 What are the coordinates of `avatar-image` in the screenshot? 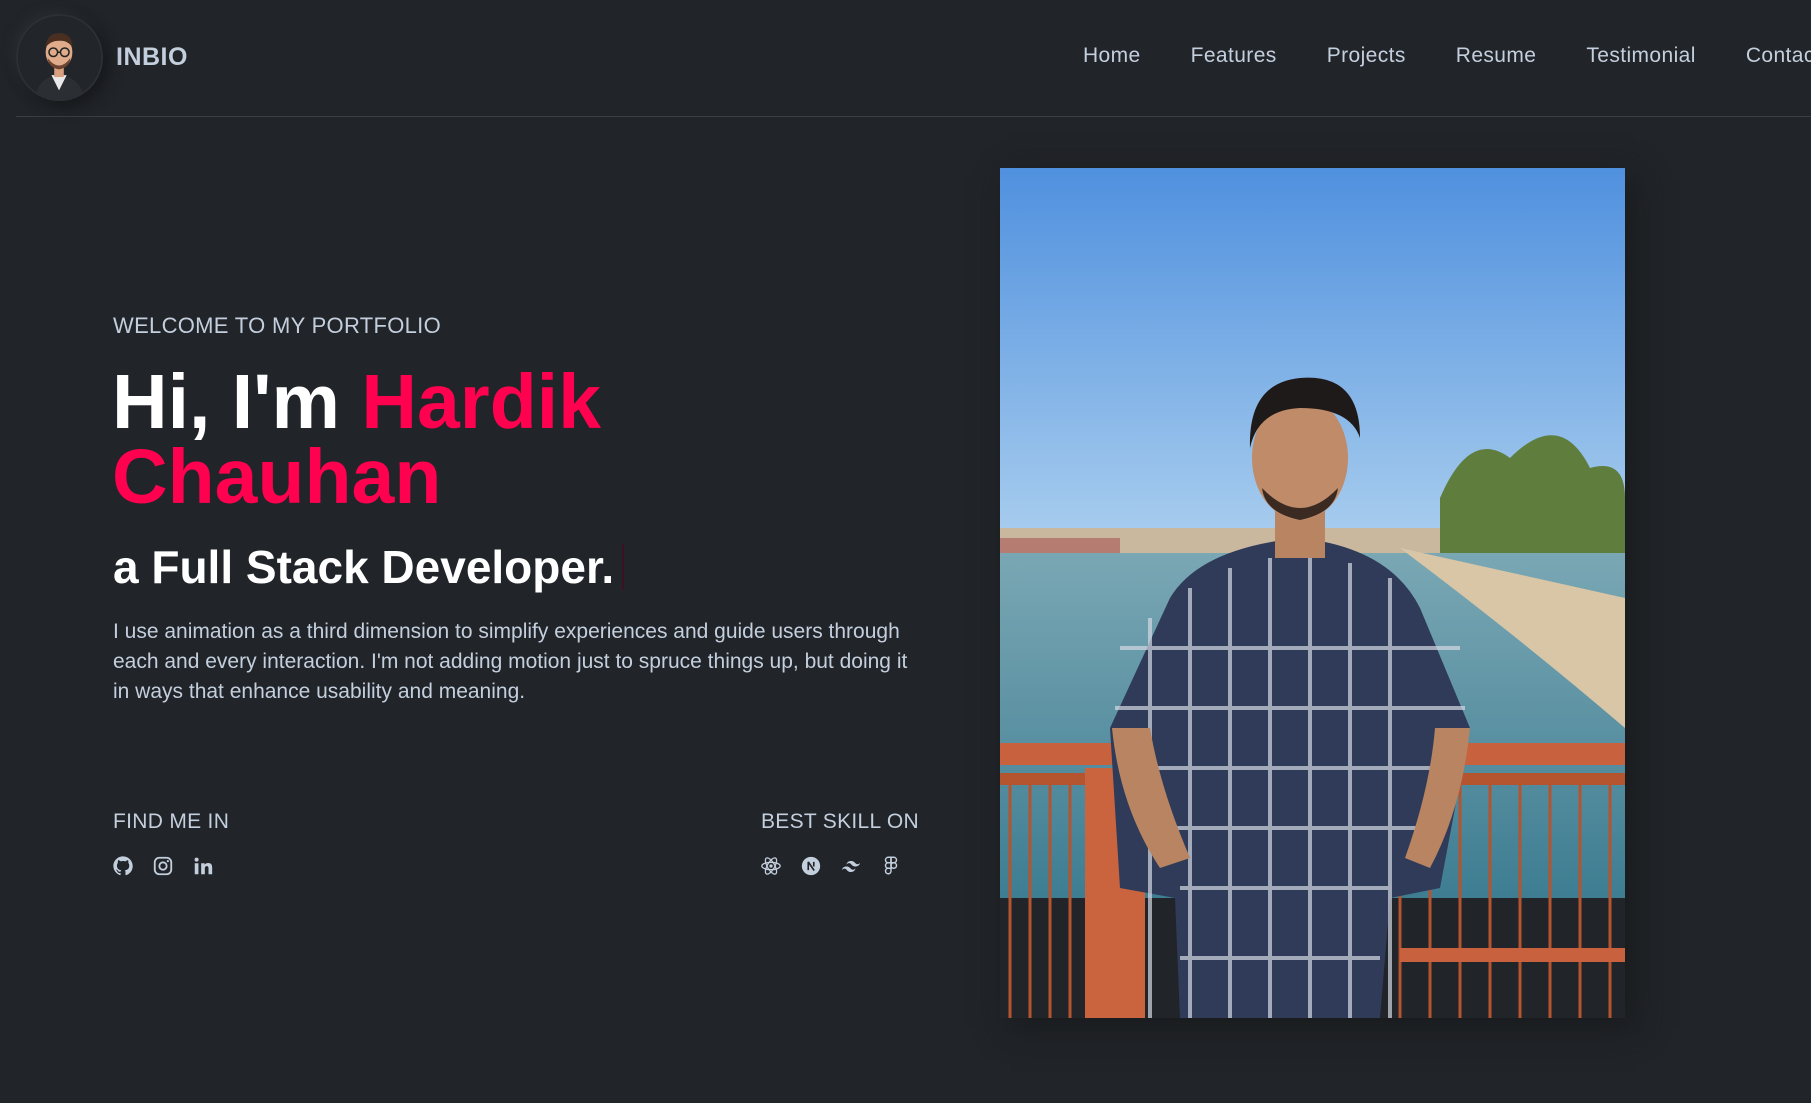 It's located at (59, 57).